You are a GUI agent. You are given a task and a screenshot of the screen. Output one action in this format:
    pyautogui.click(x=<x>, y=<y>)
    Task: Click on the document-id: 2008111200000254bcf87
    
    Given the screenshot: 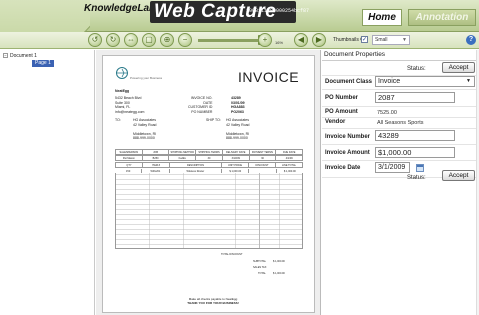 What is the action you would take?
    pyautogui.click(x=278, y=11)
    